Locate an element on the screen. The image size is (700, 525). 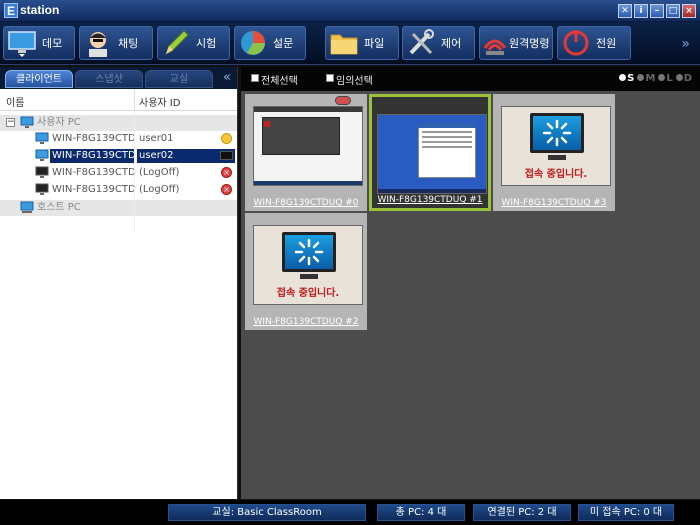
client-thumbnail: 접속 중입니다. WIN-F8G139CTDUQ #3 is located at coordinates (554, 152).